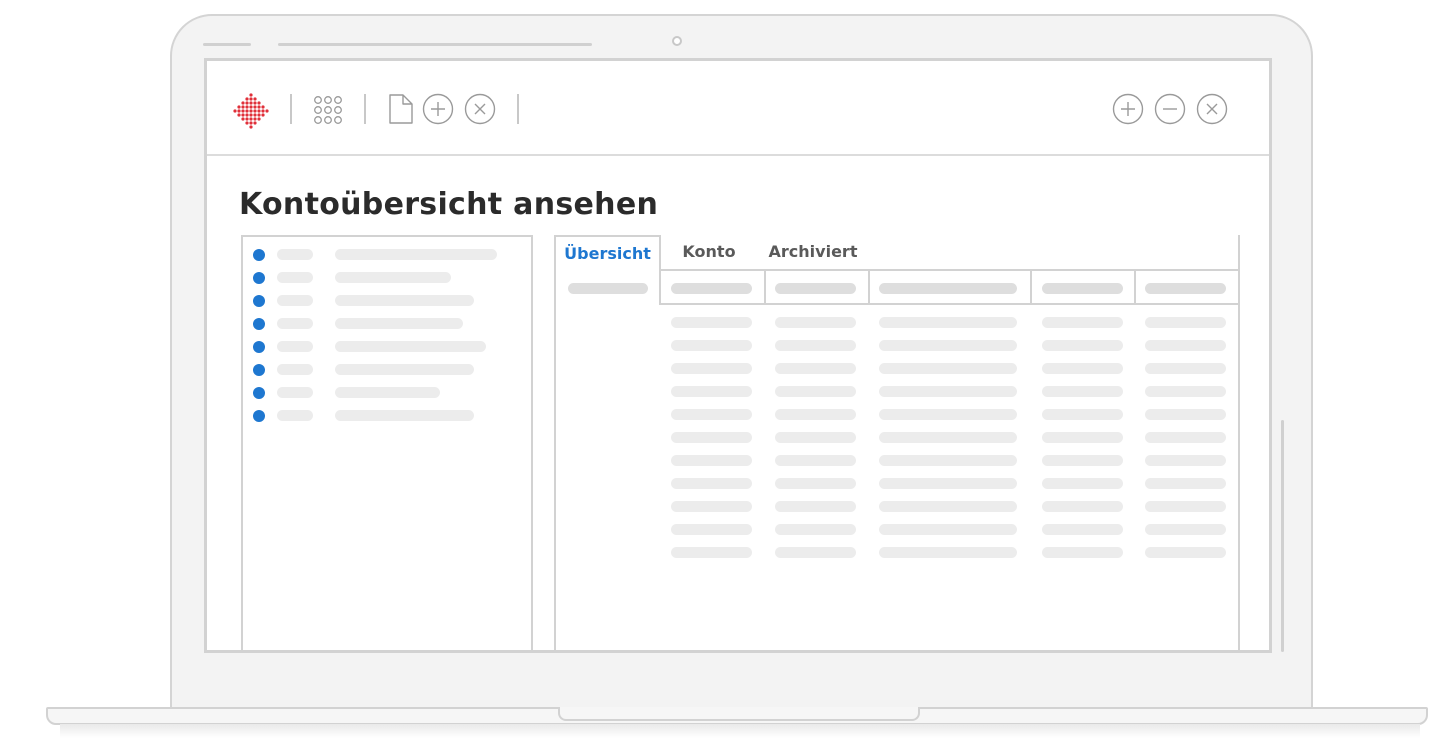  What do you see at coordinates (387, 442) in the screenshot?
I see `account-list-panel` at bounding box center [387, 442].